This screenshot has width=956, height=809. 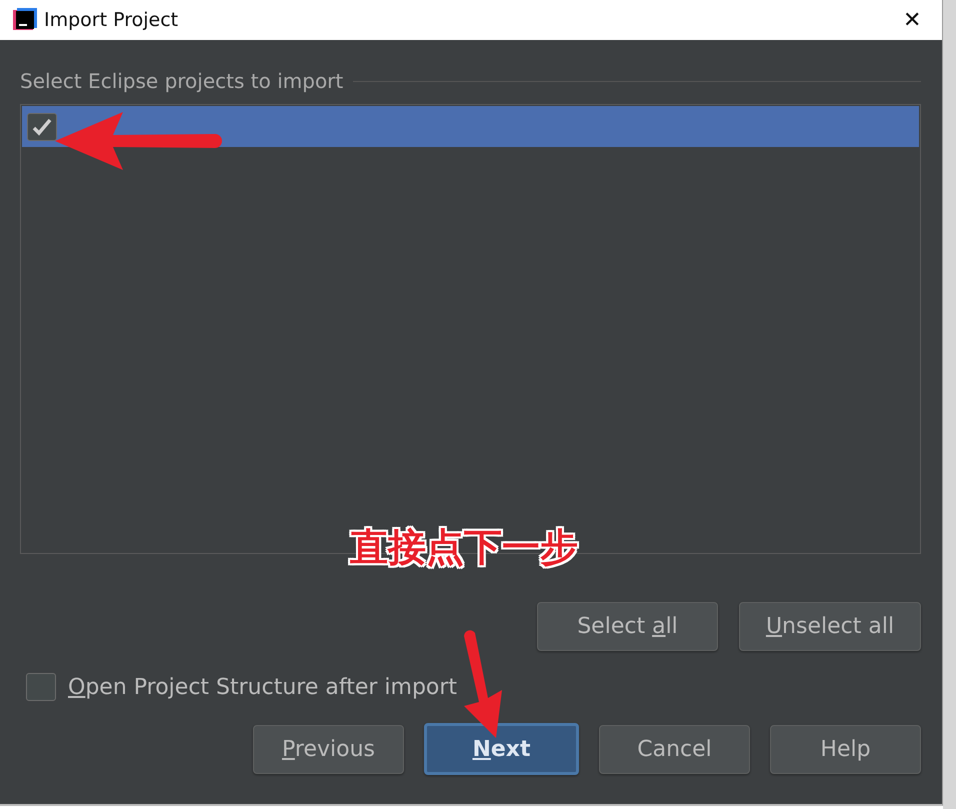 What do you see at coordinates (182, 81) in the screenshot?
I see `section-title: Select Eclipse projects to import` at bounding box center [182, 81].